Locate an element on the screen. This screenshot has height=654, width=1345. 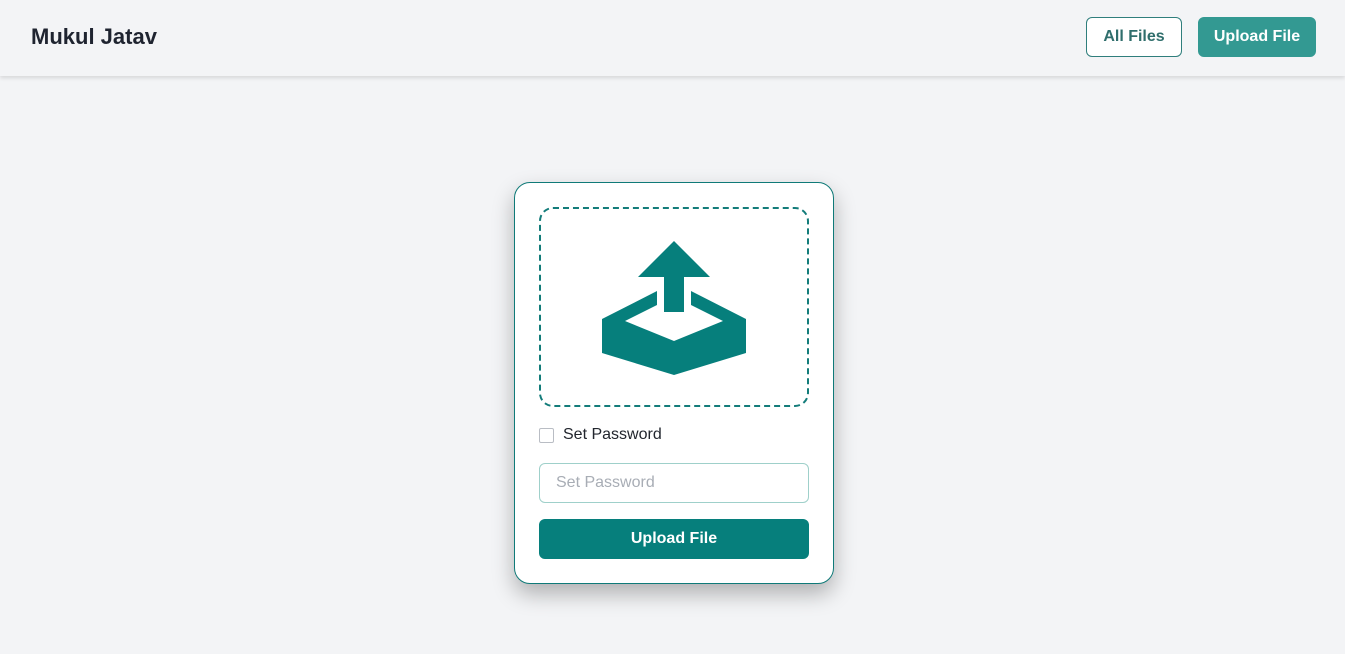
nav-upload-file-button: Upload File is located at coordinates (1257, 37).